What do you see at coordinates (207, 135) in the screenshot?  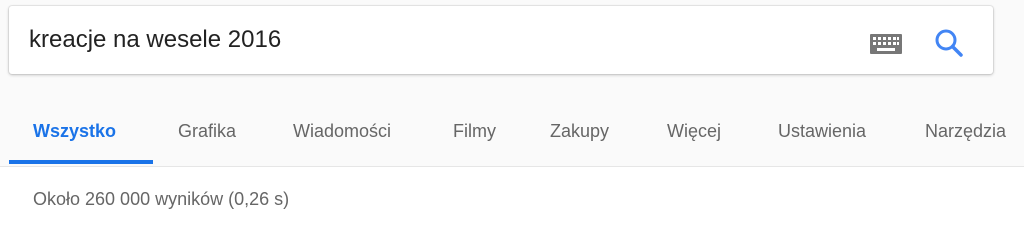 I see `tab-grafika: Grafika` at bounding box center [207, 135].